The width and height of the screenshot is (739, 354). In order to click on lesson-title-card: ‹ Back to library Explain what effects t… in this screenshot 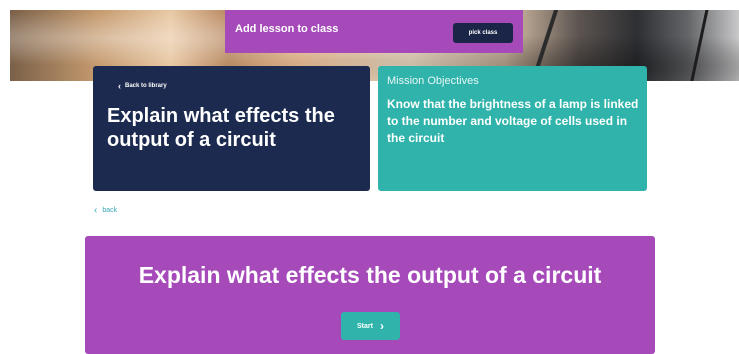, I will do `click(231, 128)`.